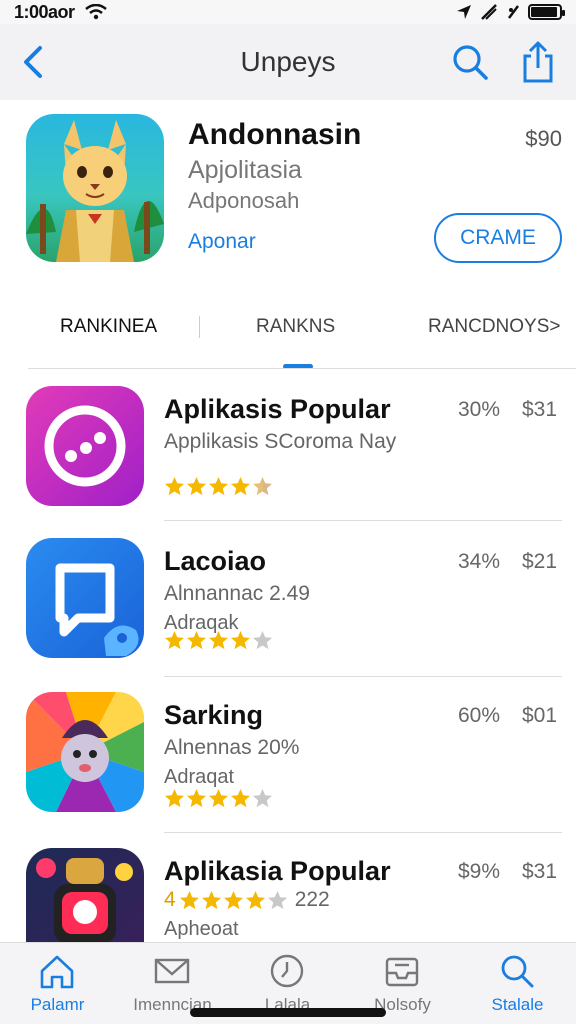 The width and height of the screenshot is (576, 1024). What do you see at coordinates (479, 561) in the screenshot?
I see `app-percent: 34%` at bounding box center [479, 561].